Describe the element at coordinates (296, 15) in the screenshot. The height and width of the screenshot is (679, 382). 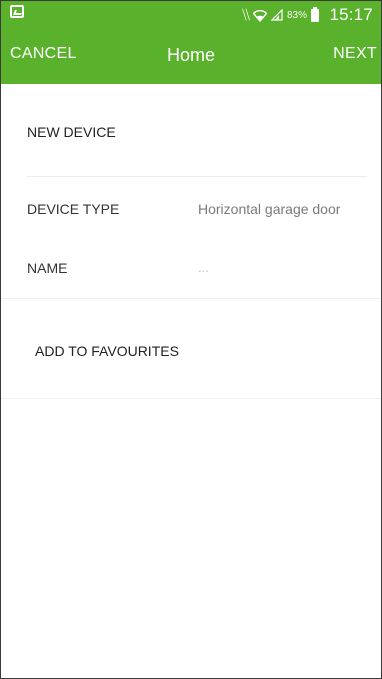
I see `battery-percent: 83%` at that location.